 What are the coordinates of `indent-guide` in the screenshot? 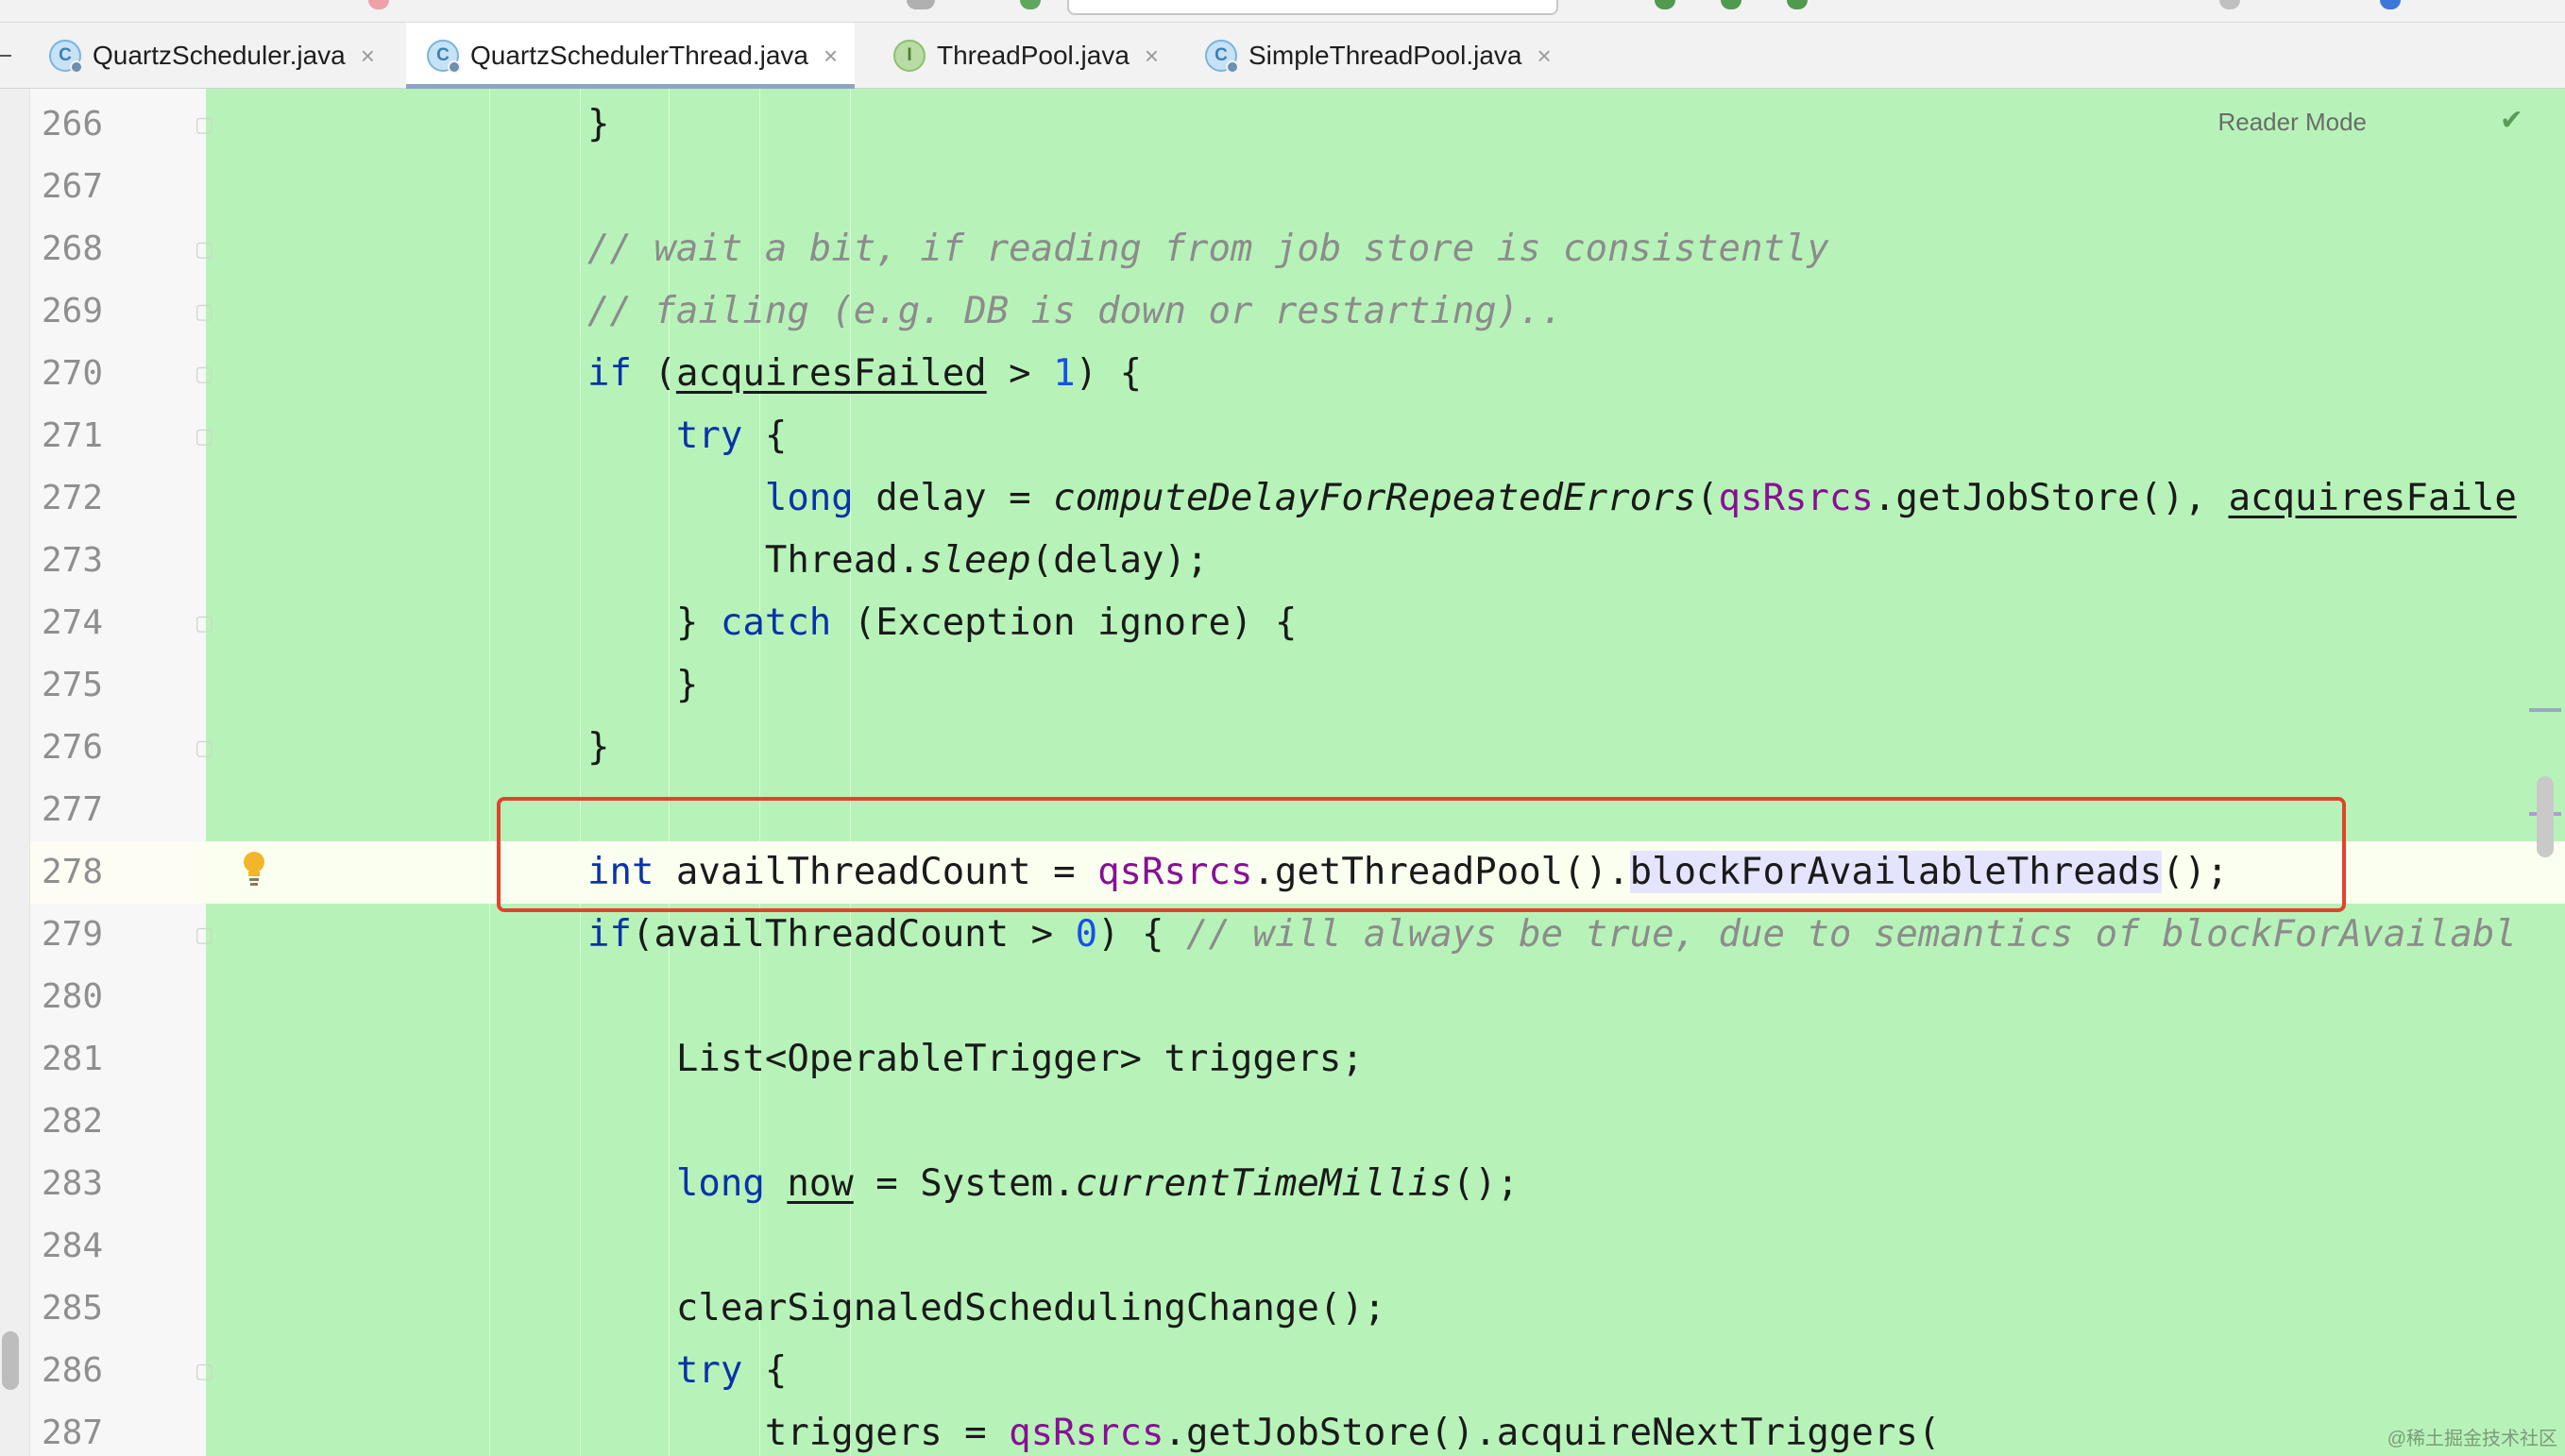 It's located at (580, 772).